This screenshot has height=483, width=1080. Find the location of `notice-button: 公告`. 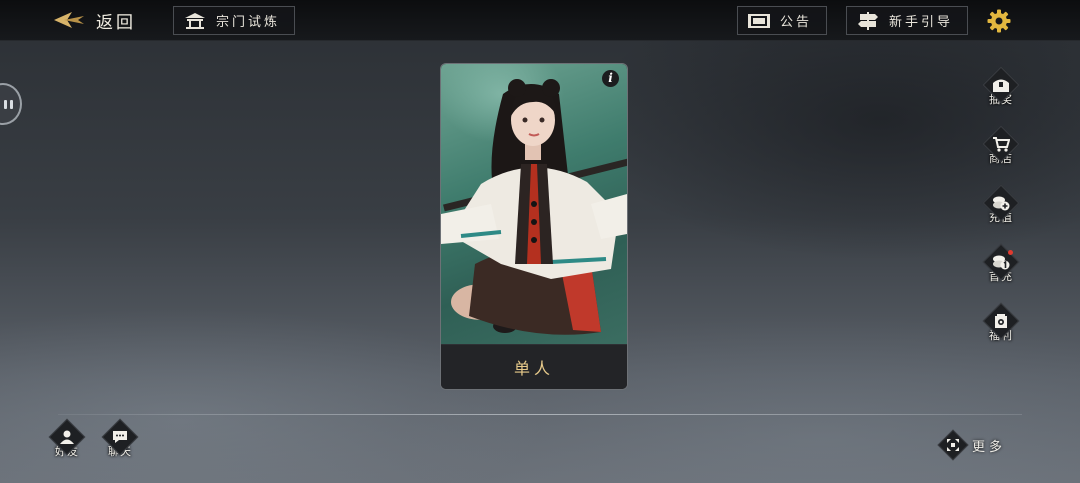

notice-button: 公告 is located at coordinates (782, 20).